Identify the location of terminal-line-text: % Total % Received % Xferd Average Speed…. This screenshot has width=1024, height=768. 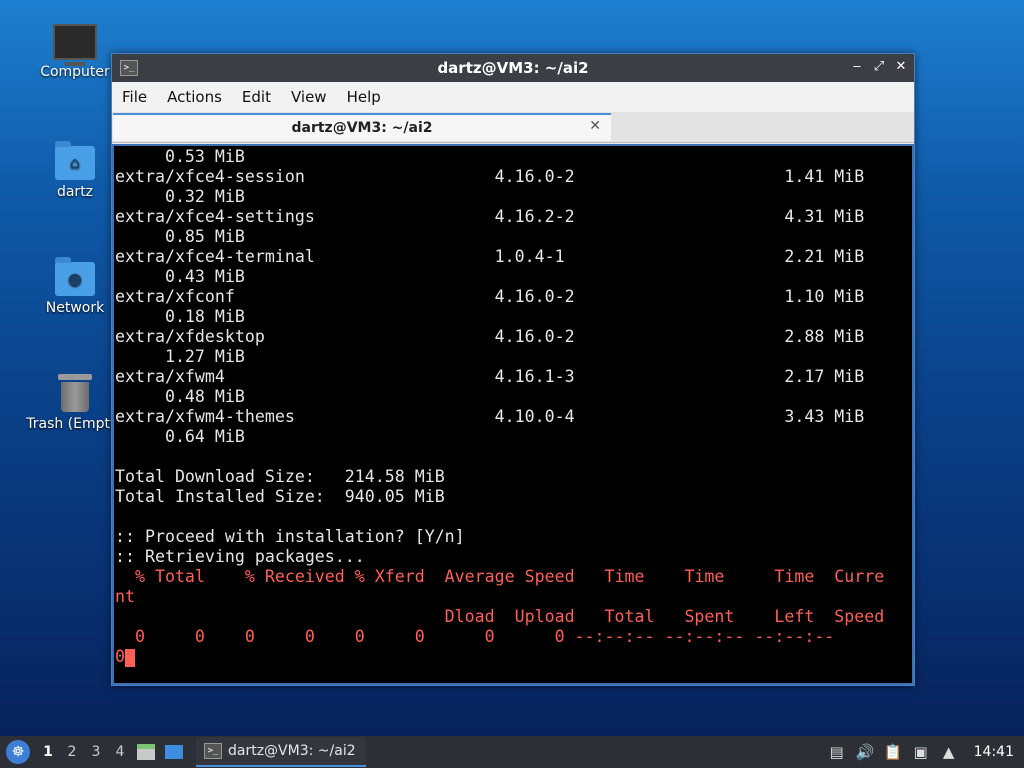
(500, 576).